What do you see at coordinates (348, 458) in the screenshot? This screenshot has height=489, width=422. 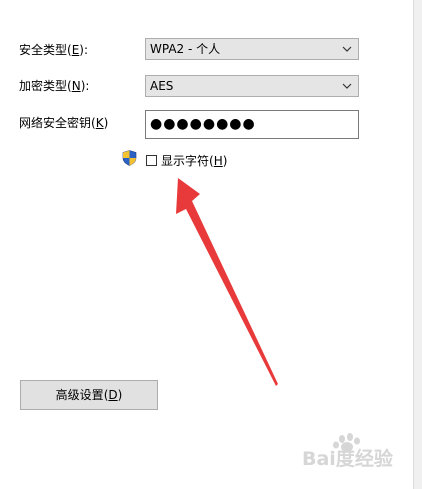 I see `watermark-text: Bai度经验` at bounding box center [348, 458].